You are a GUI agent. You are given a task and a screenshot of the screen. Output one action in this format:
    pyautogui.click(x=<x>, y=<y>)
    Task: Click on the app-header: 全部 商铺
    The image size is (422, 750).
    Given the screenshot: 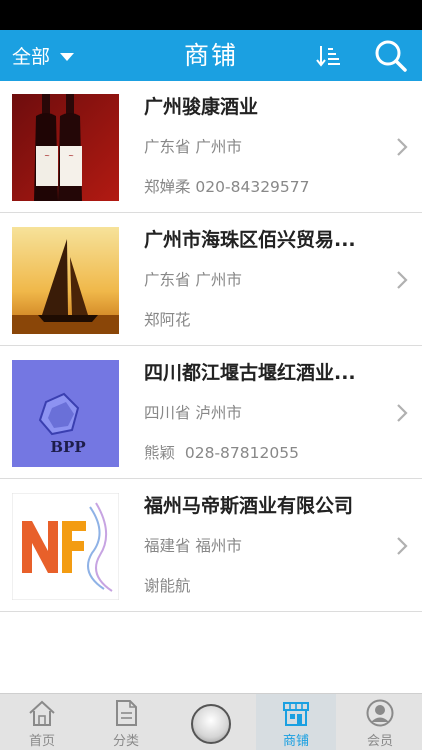 What is the action you would take?
    pyautogui.click(x=211, y=55)
    